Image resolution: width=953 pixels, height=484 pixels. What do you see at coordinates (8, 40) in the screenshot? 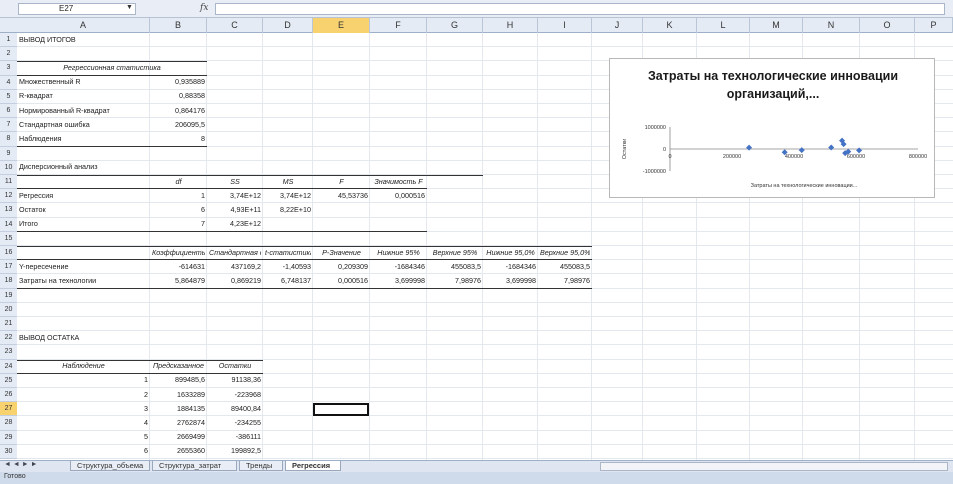
I see `row-header-1: 1` at bounding box center [8, 40].